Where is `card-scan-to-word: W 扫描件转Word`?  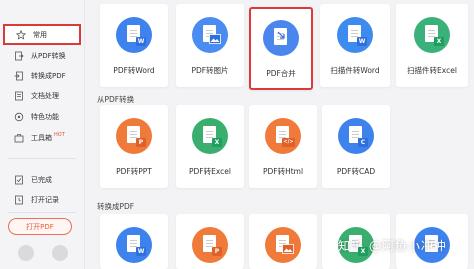
card-scan-to-word: W 扫描件转Word is located at coordinates (355, 45).